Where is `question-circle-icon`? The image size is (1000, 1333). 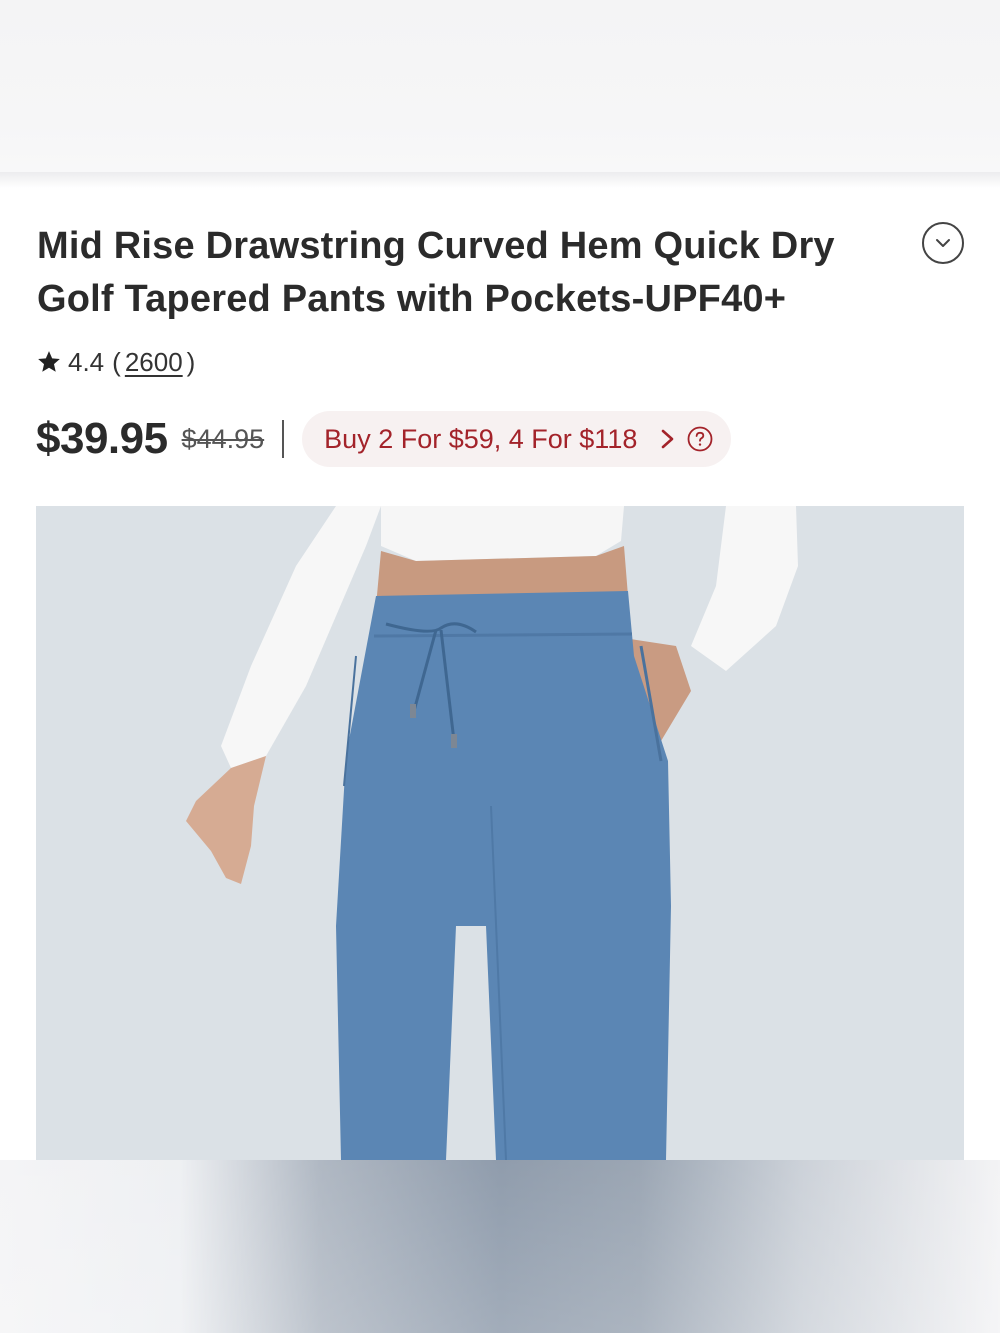 question-circle-icon is located at coordinates (700, 439).